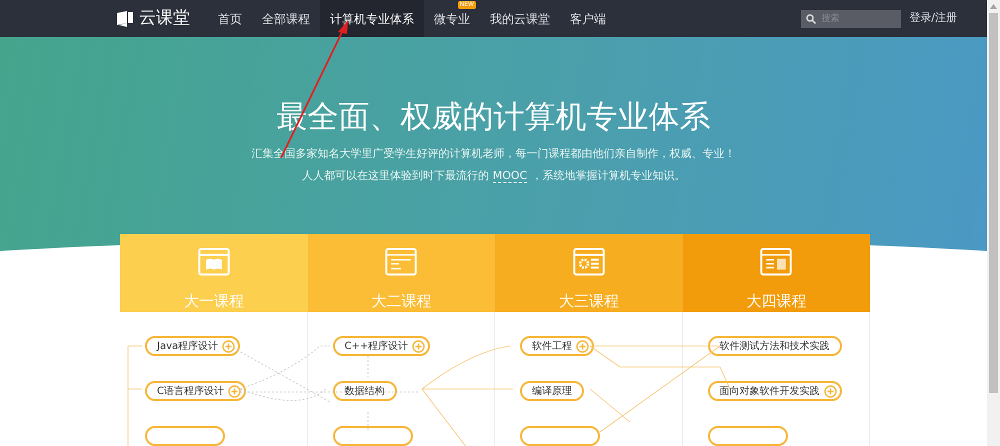 The height and width of the screenshot is (446, 1000). Describe the element at coordinates (608, 175) in the screenshot. I see `hero-subtitle: ，系统地掌握计算机专业知识。` at that location.